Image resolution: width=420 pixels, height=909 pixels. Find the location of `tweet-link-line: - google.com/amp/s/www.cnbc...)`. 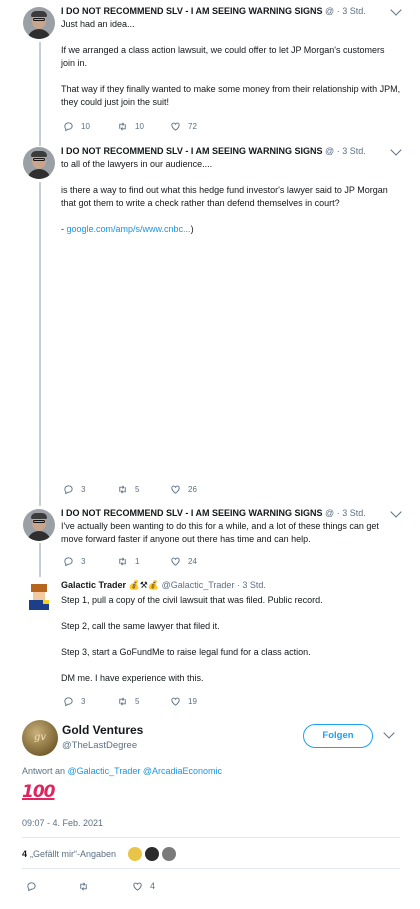

tweet-link-line: - google.com/amp/s/www.cnbc...) is located at coordinates (231, 229).